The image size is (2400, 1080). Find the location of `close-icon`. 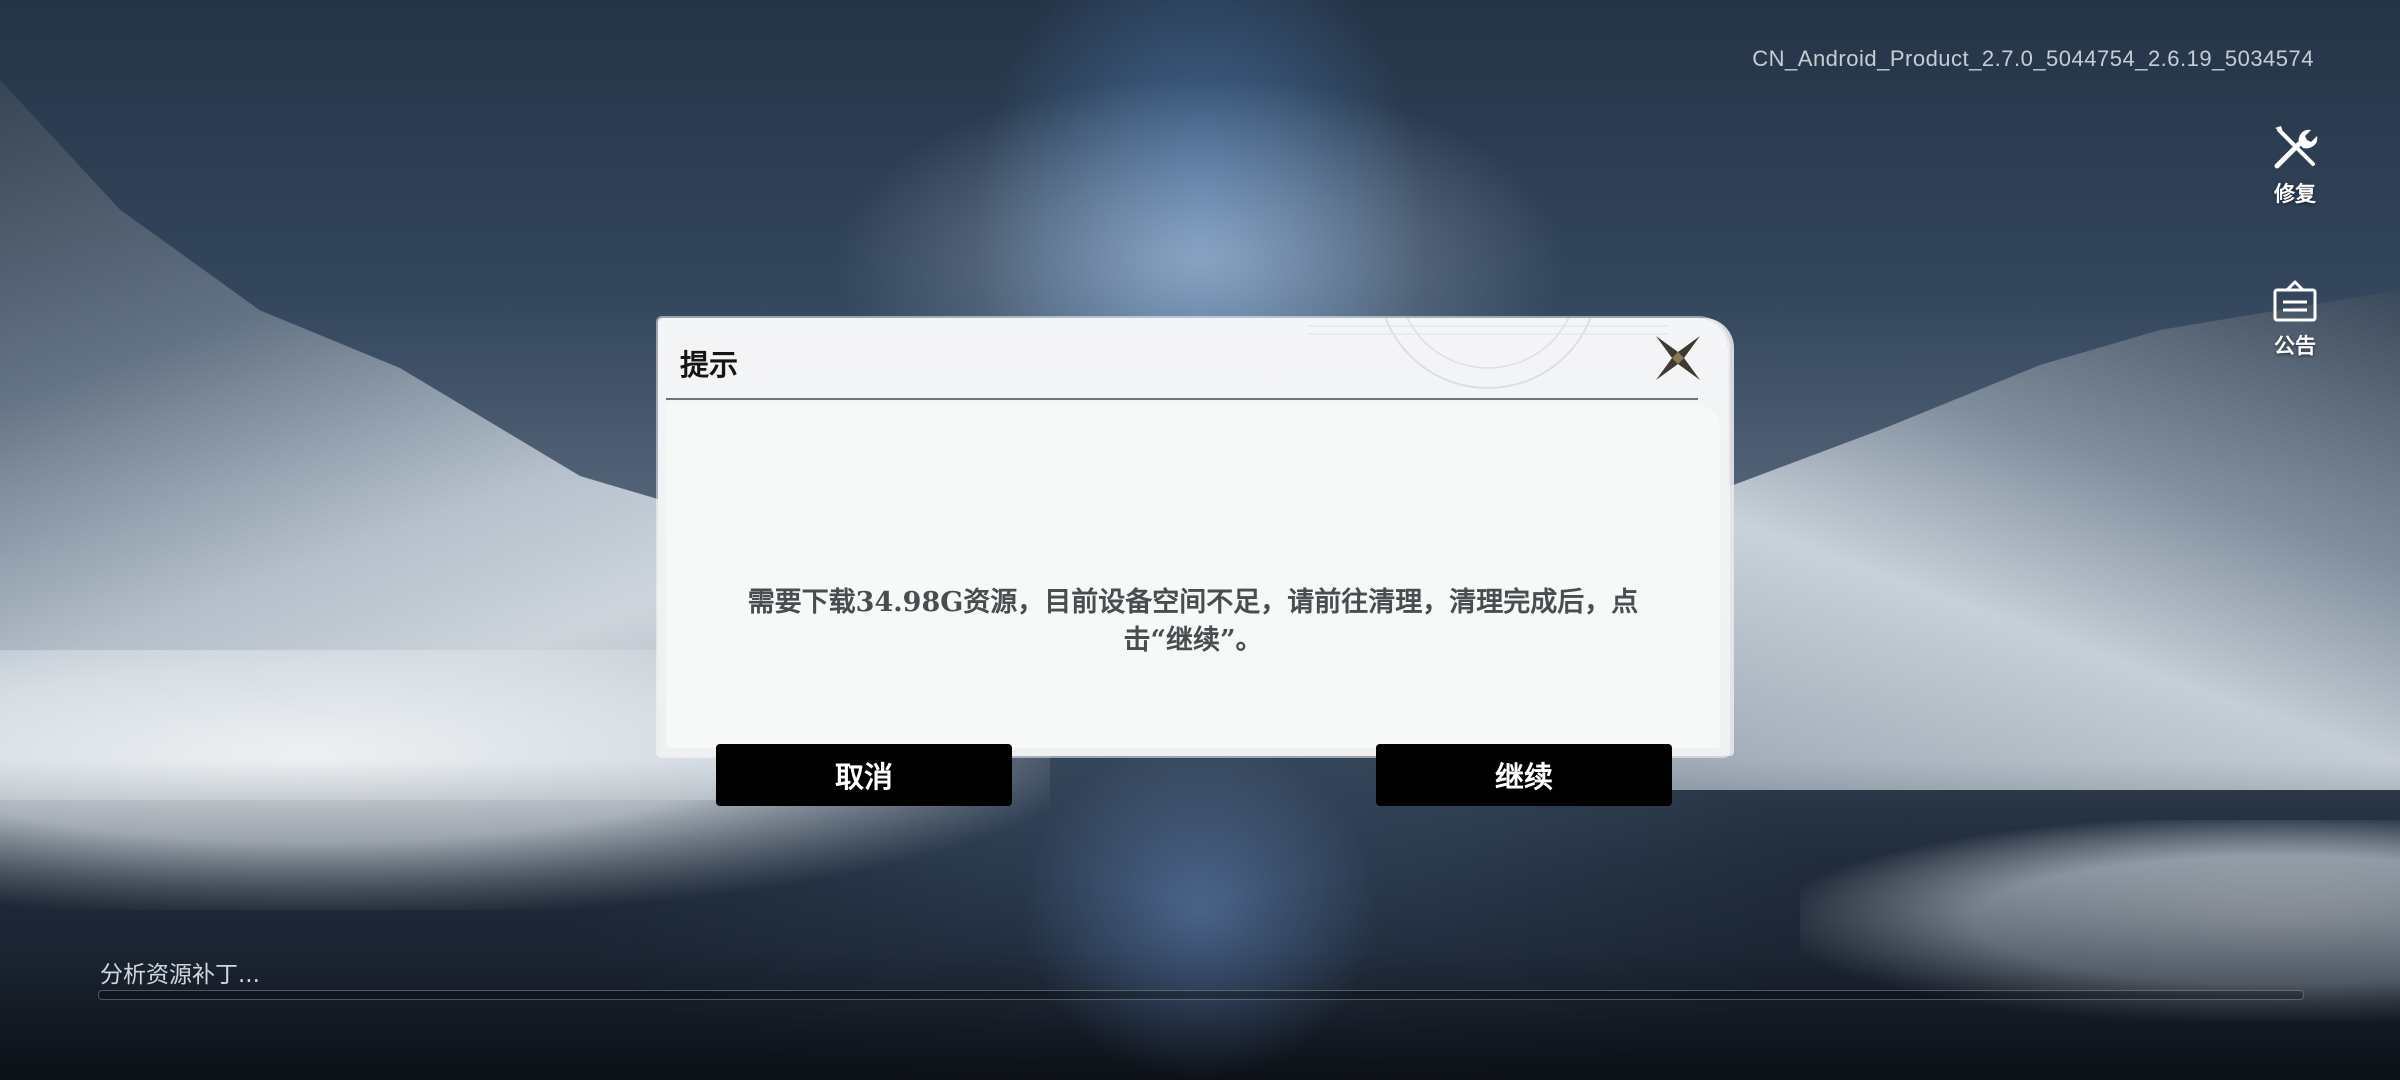

close-icon is located at coordinates (1678, 358).